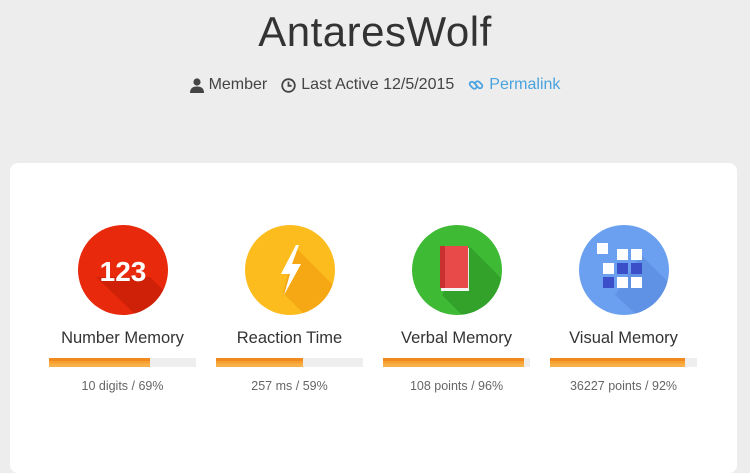  What do you see at coordinates (623, 386) in the screenshot?
I see `stat-value: 36227 points / 92%` at bounding box center [623, 386].